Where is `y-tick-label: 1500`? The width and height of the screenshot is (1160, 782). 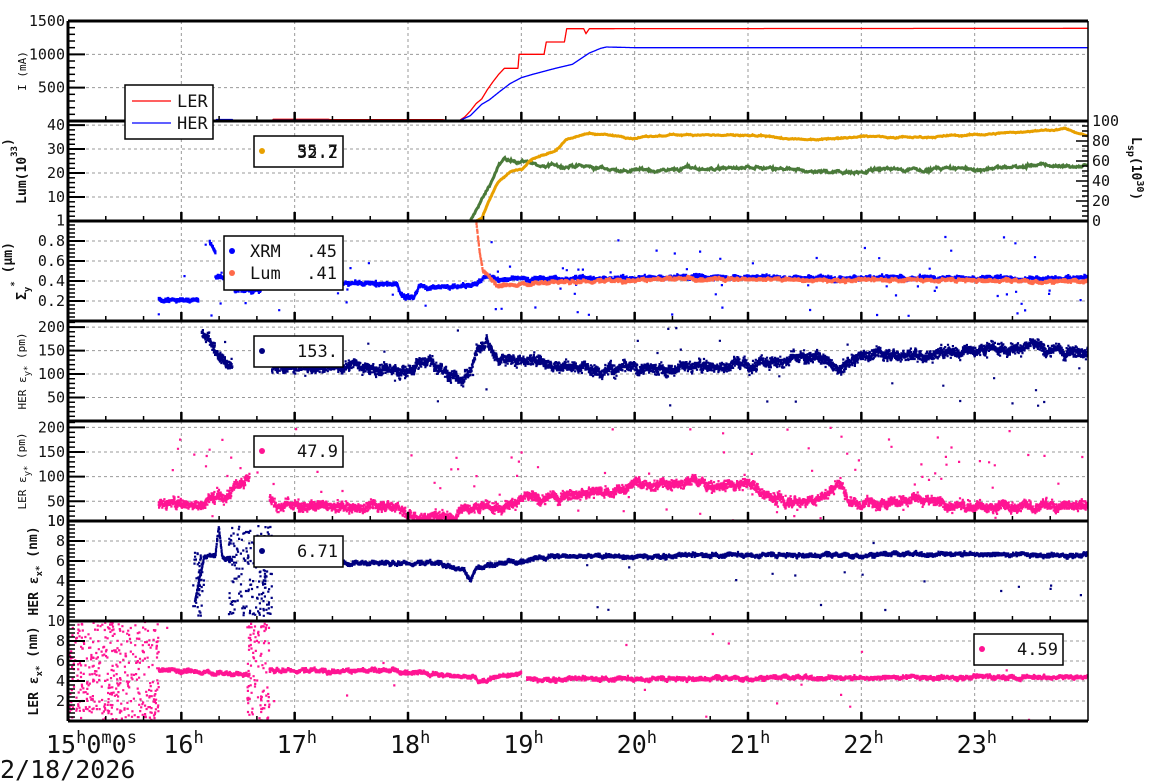 y-tick-label: 1500 is located at coordinates (47, 21).